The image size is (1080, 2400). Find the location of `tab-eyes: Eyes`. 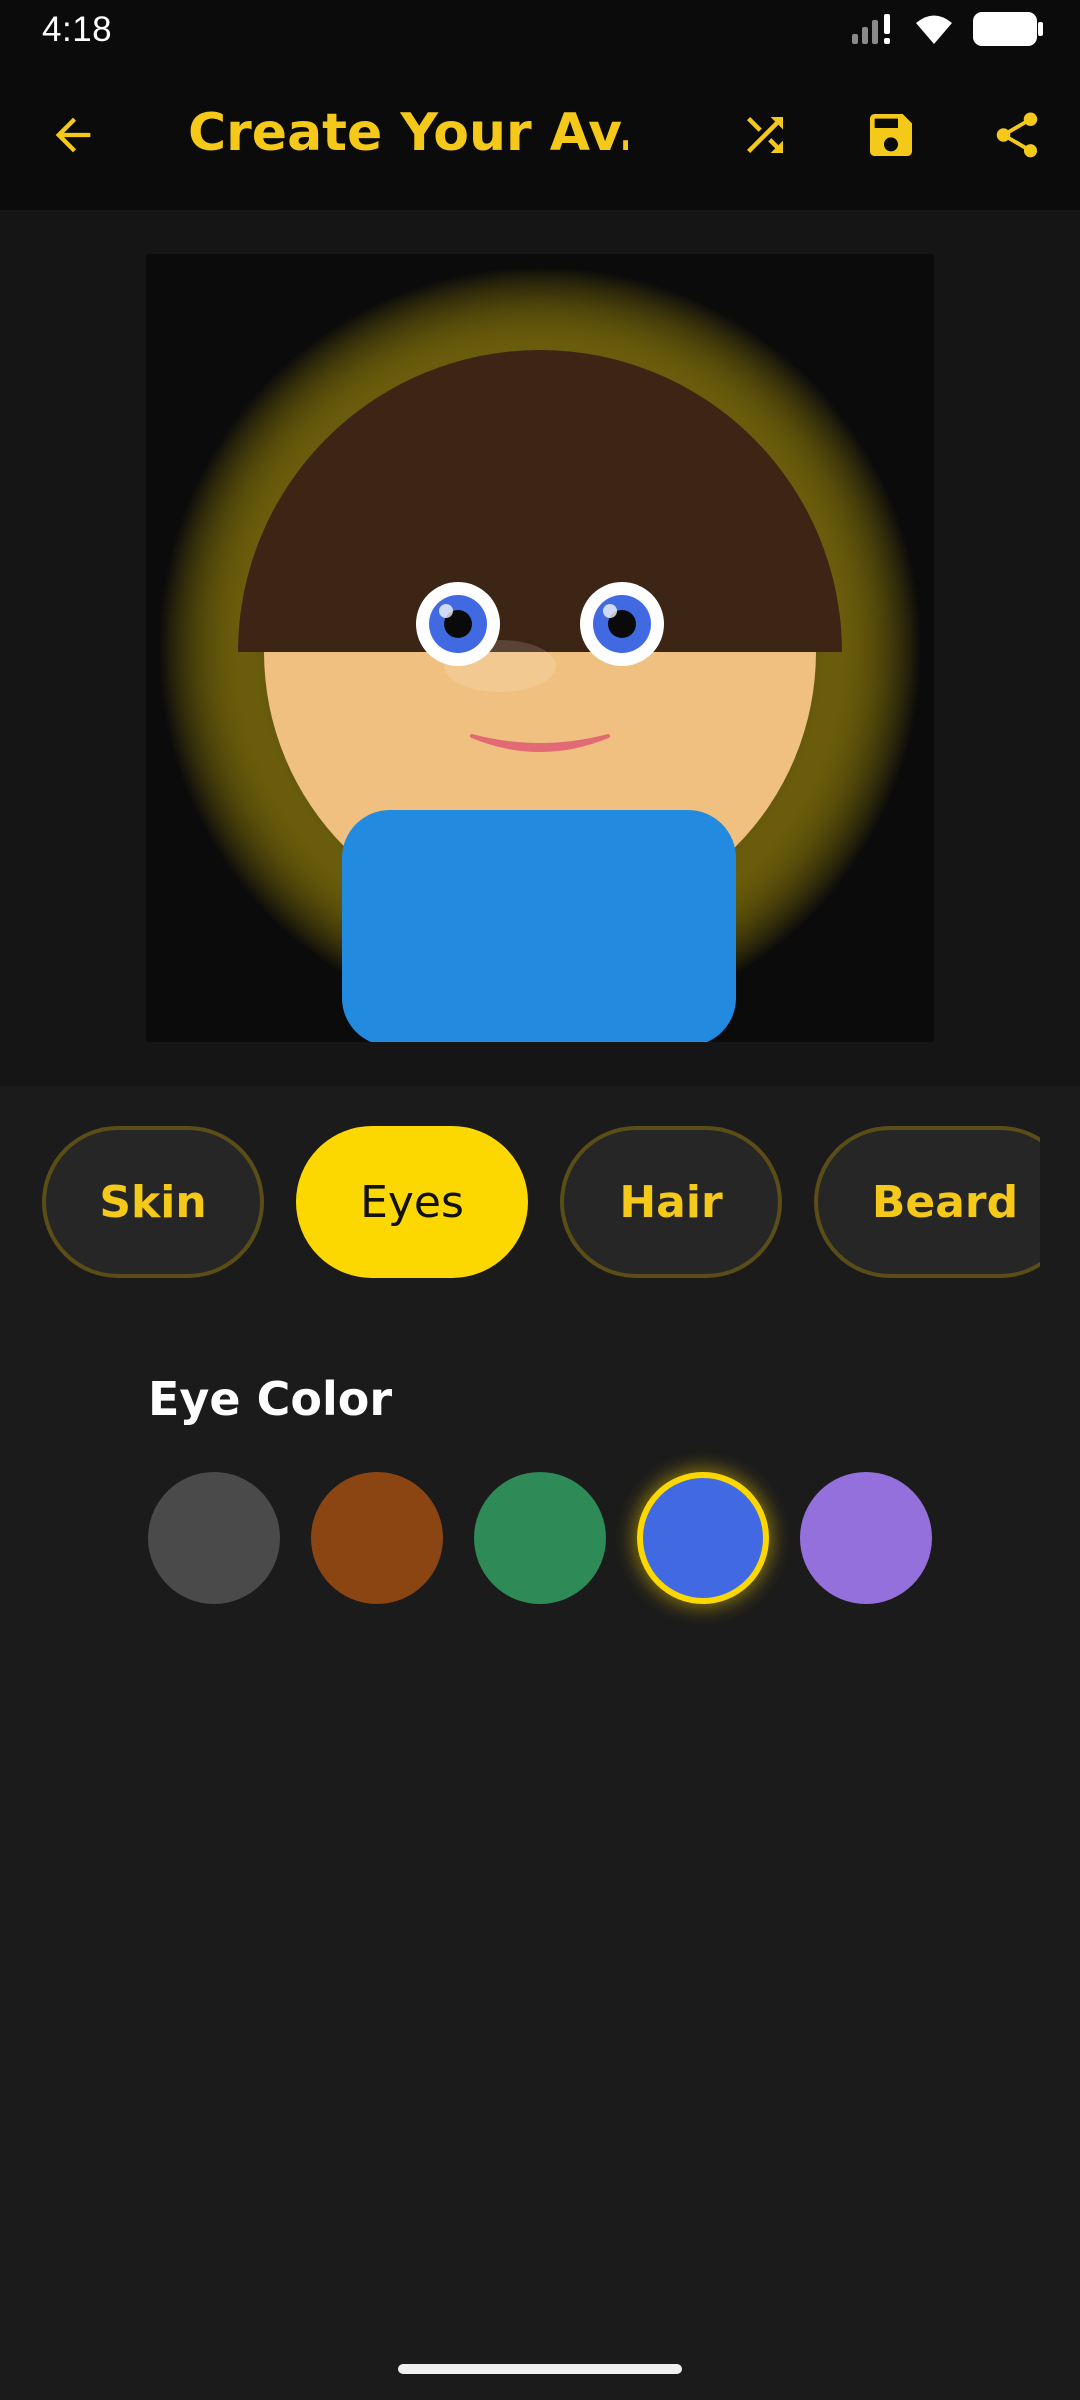

tab-eyes: Eyes is located at coordinates (412, 1202).